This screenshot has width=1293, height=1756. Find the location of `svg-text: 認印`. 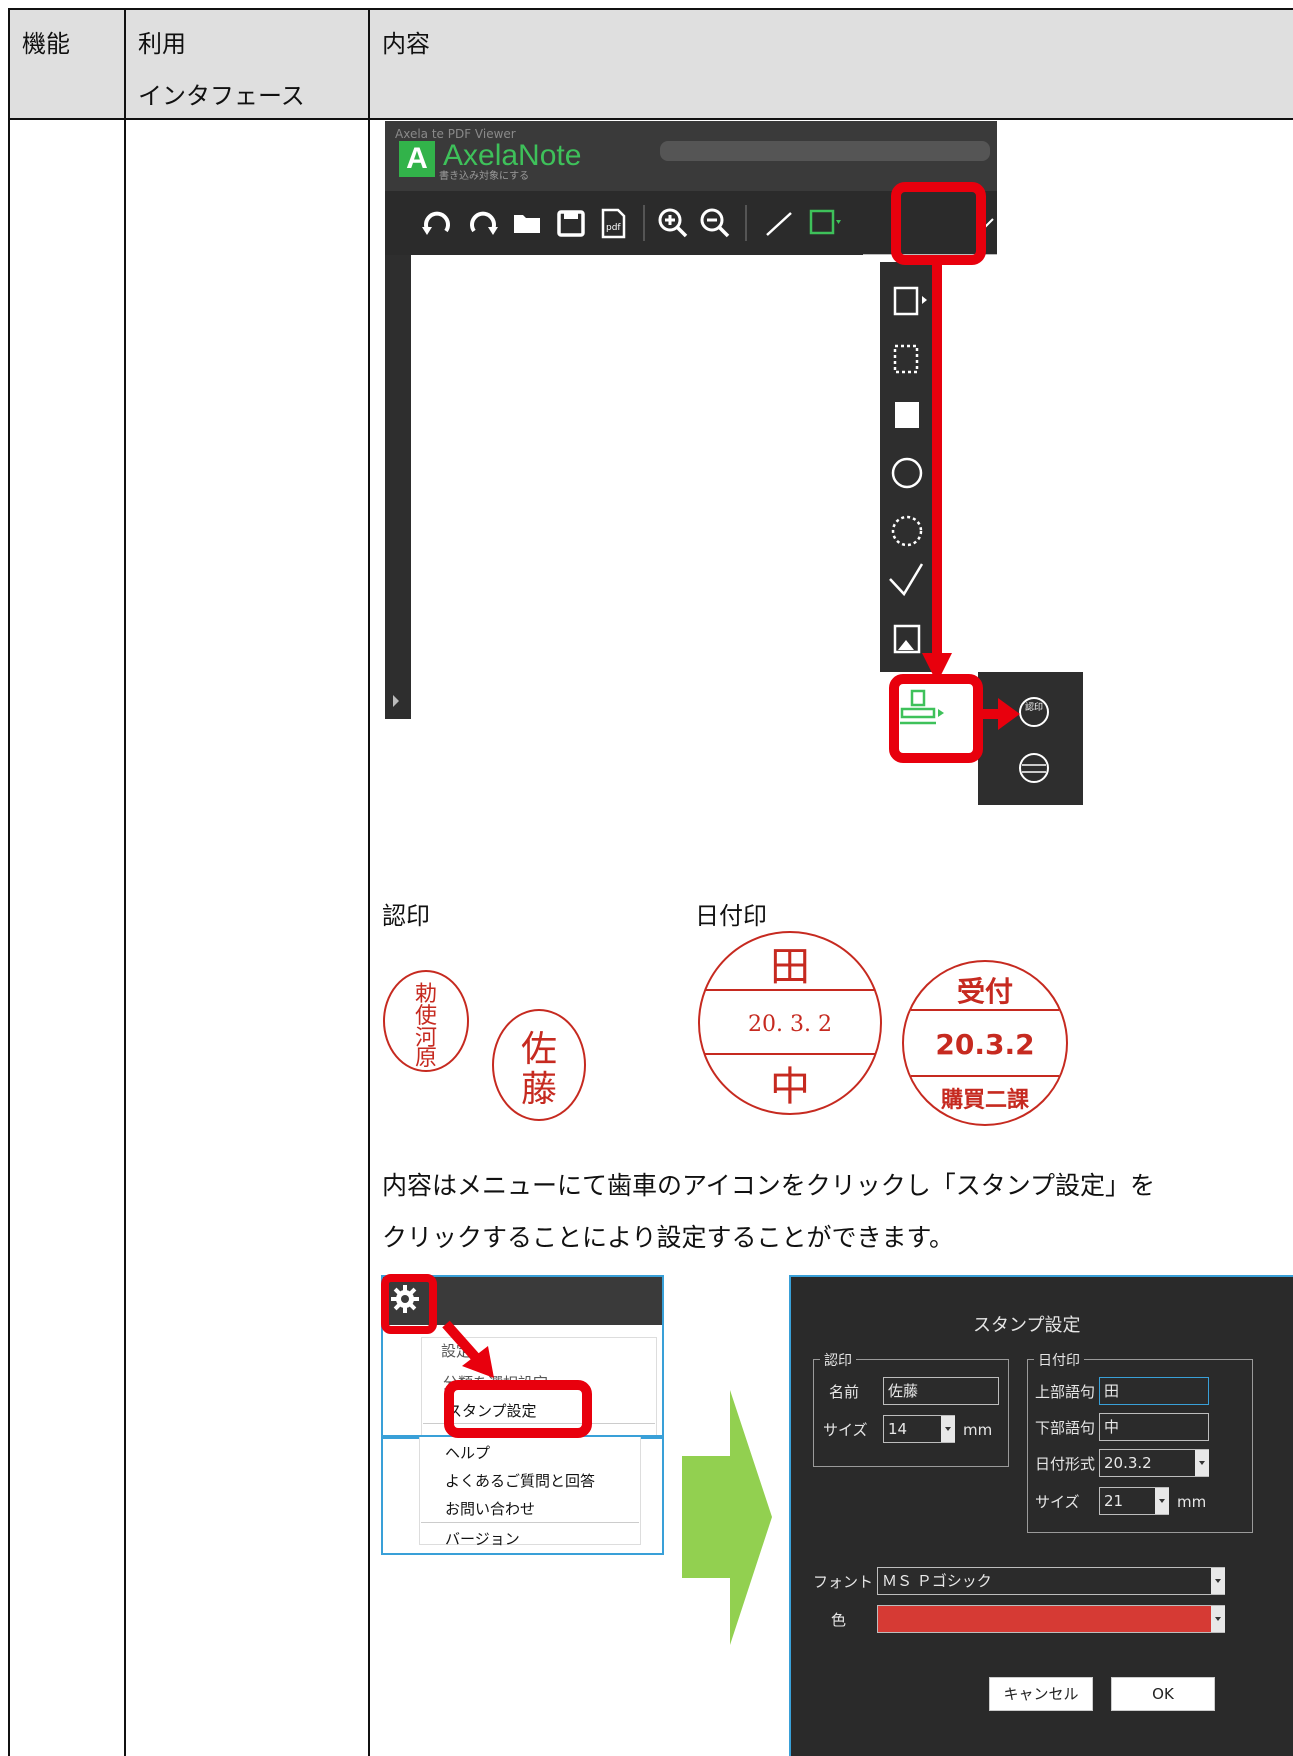

svg-text: 認印 is located at coordinates (1034, 707).